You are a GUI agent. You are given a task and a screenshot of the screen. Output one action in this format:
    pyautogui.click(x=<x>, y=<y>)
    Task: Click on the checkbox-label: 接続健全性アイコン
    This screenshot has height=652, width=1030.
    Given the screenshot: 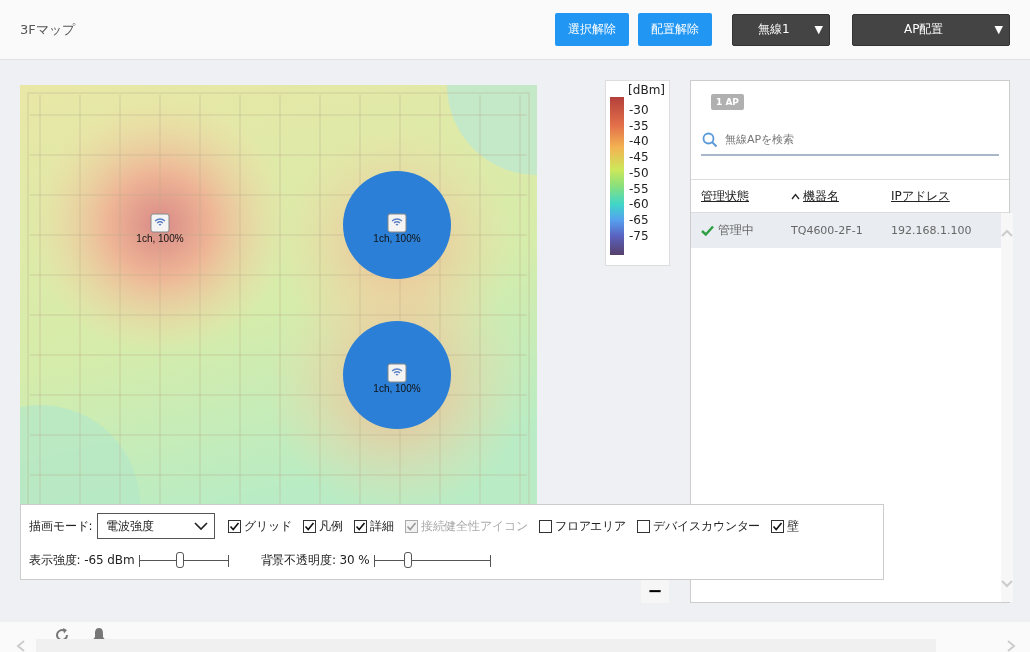 What is the action you would take?
    pyautogui.click(x=474, y=526)
    